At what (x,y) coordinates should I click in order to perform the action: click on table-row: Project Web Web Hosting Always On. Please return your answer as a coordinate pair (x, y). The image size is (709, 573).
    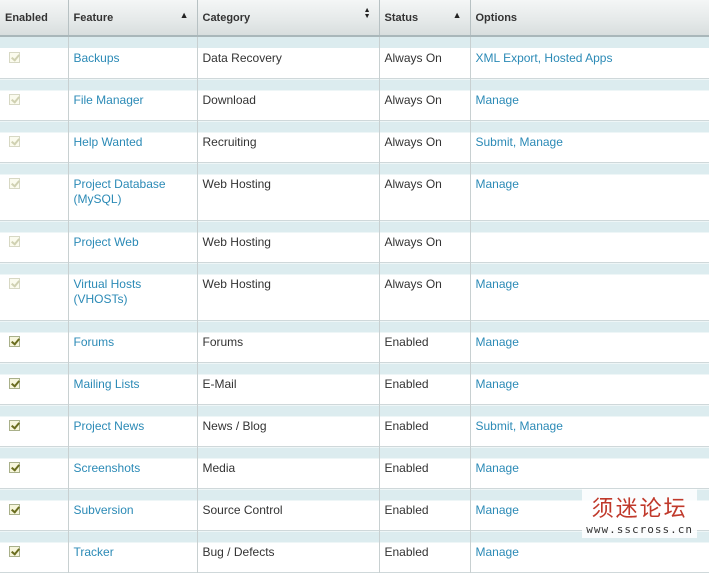
    Looking at the image, I should click on (354, 241).